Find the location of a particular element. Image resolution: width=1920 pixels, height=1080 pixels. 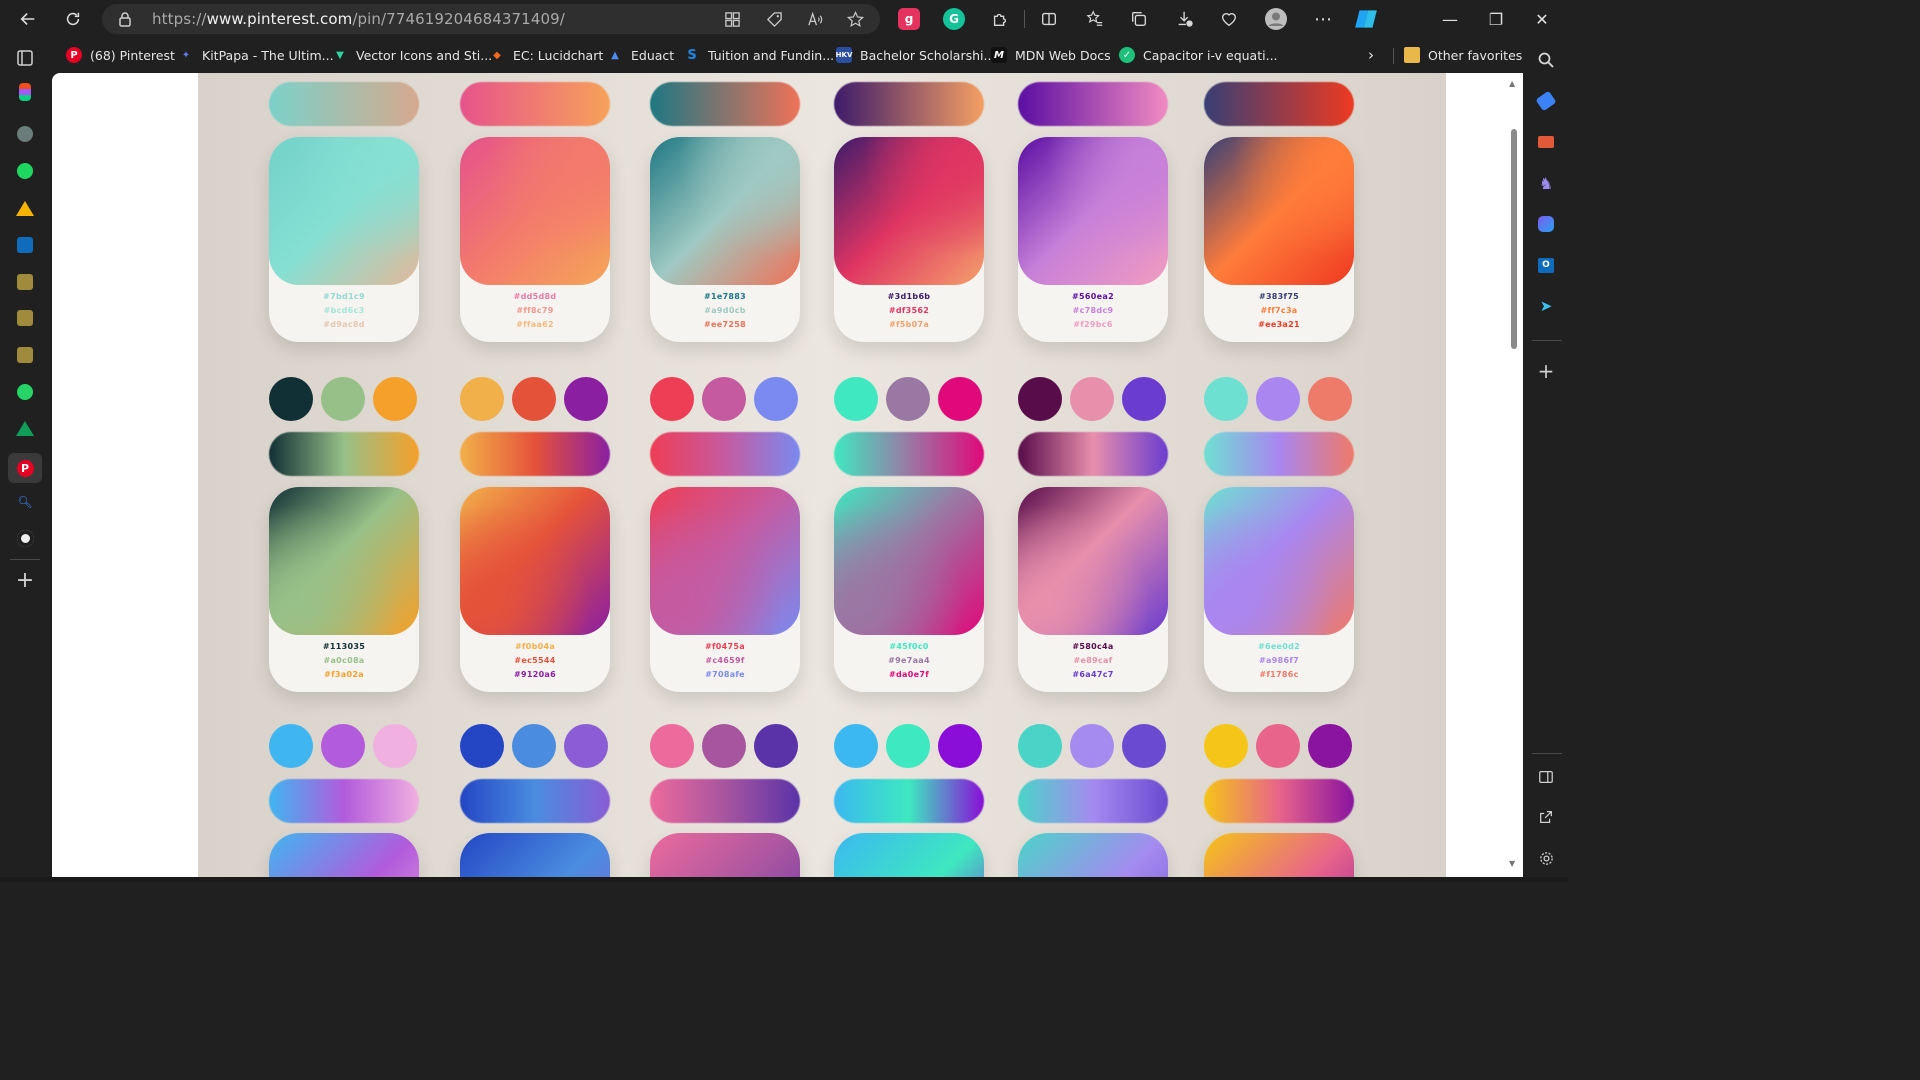

favorite-lucidchart: ◆ EC: Lucidchart is located at coordinates (546, 55).